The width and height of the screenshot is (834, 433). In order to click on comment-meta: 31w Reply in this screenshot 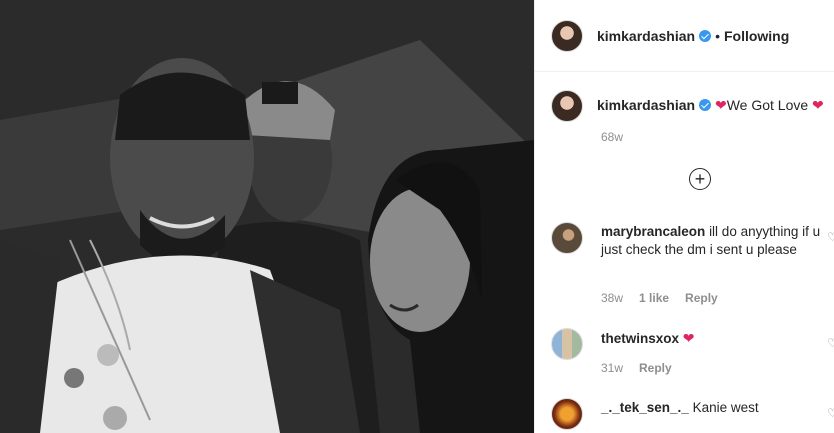, I will do `click(636, 368)`.